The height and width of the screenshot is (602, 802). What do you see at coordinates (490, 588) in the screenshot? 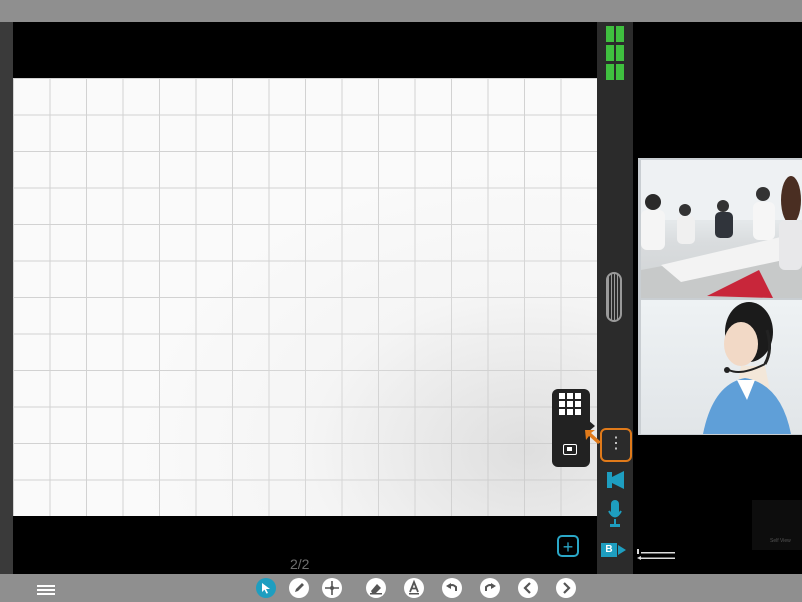
I see `redo-icon` at bounding box center [490, 588].